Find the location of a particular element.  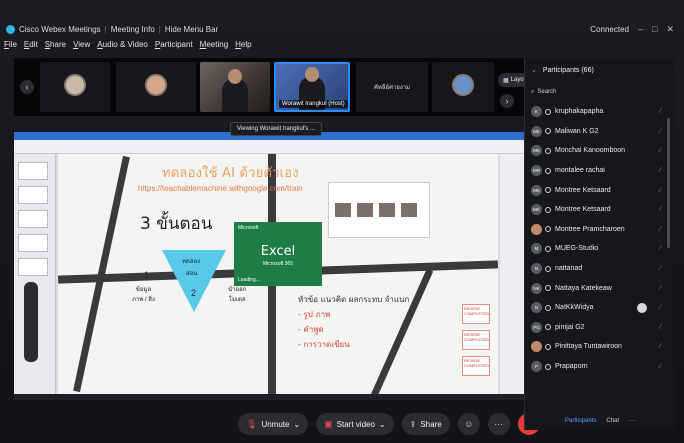

menu-edit: Edit is located at coordinates (31, 47).